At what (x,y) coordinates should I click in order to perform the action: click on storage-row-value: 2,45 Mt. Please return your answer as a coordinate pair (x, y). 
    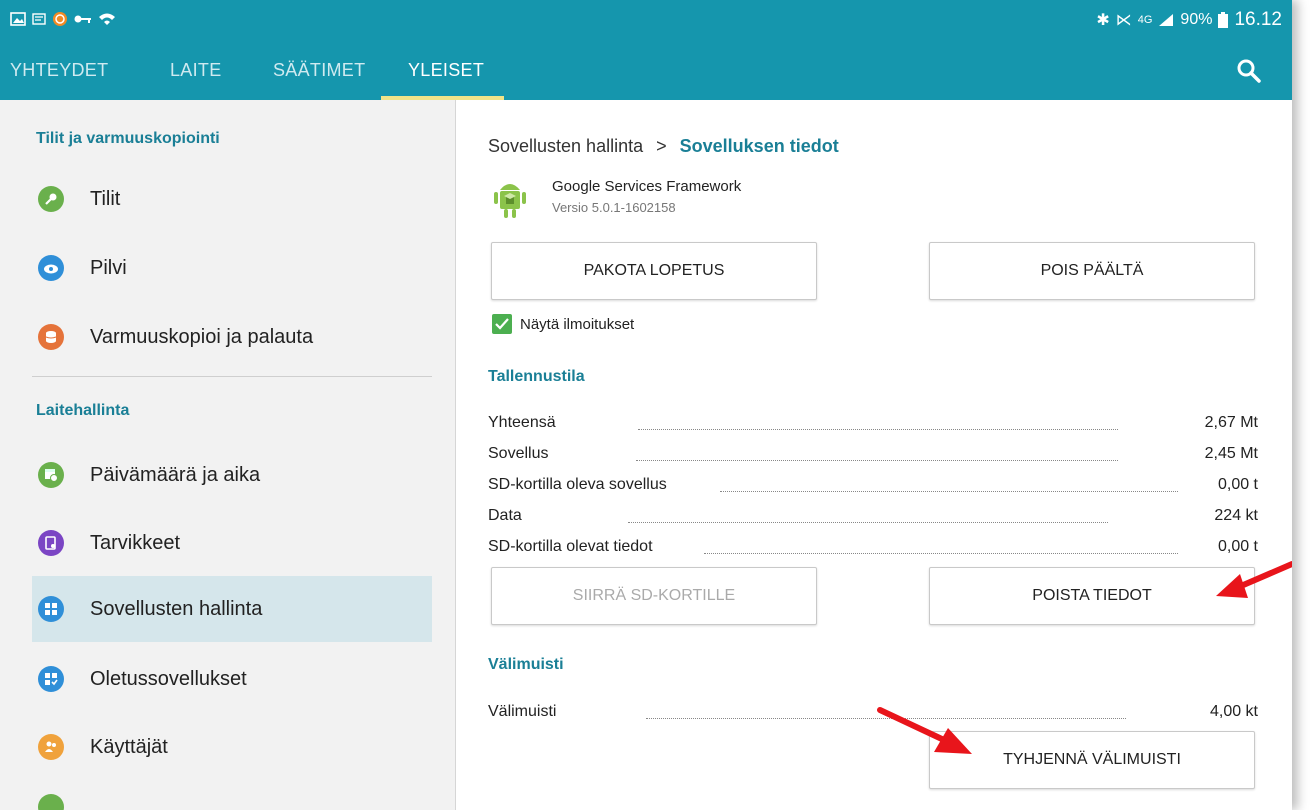
    Looking at the image, I should click on (1231, 453).